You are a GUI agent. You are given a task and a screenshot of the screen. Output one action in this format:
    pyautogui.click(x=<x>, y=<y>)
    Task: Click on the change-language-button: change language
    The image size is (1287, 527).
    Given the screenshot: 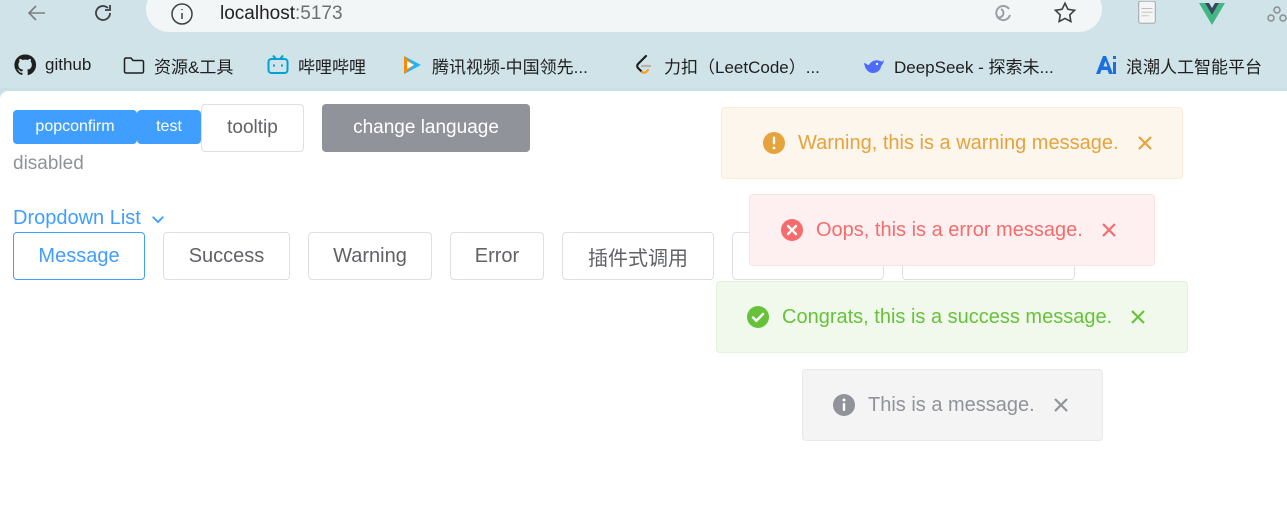 What is the action you would take?
    pyautogui.click(x=426, y=128)
    